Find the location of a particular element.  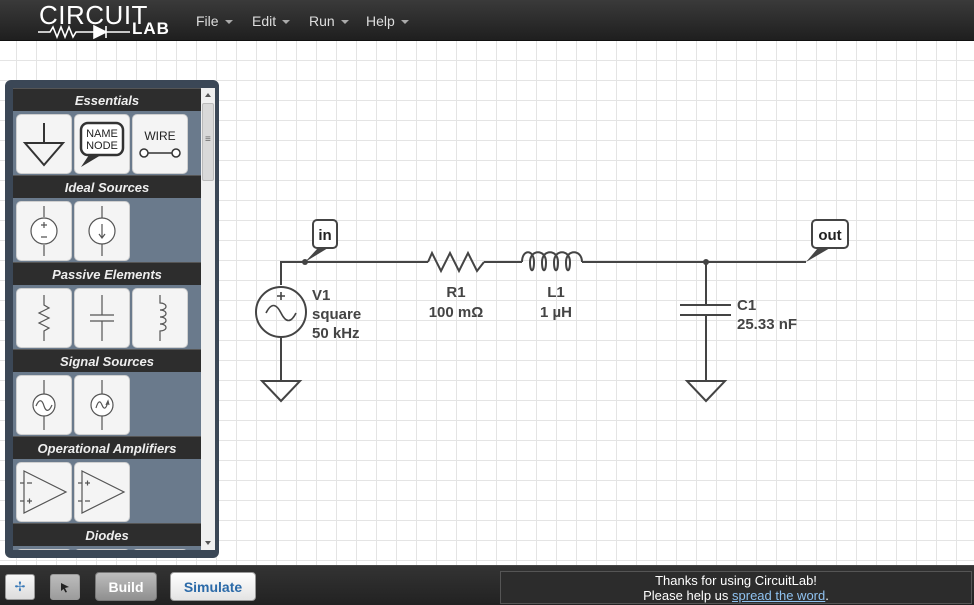

wire-icon: WIRE is located at coordinates (160, 143).